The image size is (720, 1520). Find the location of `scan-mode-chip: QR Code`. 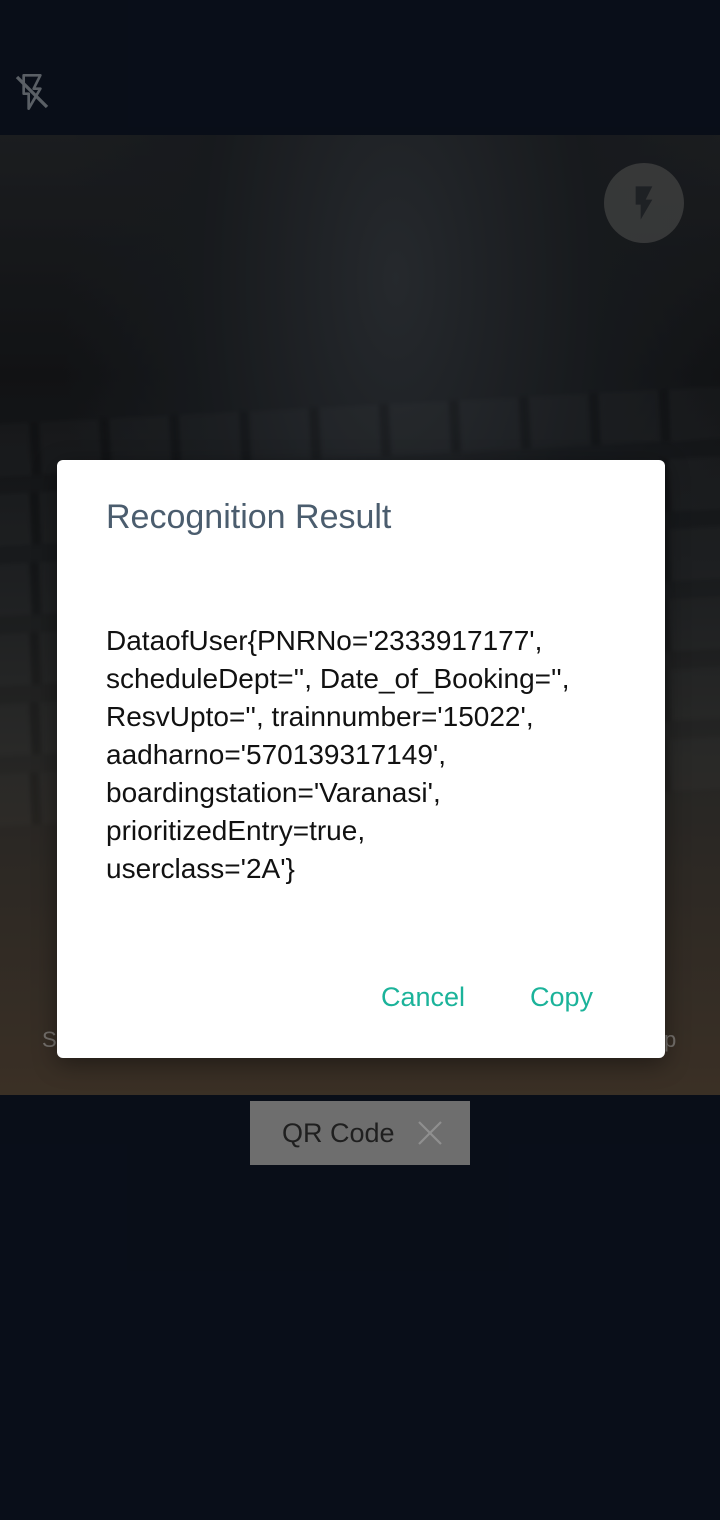

scan-mode-chip: QR Code is located at coordinates (360, 1133).